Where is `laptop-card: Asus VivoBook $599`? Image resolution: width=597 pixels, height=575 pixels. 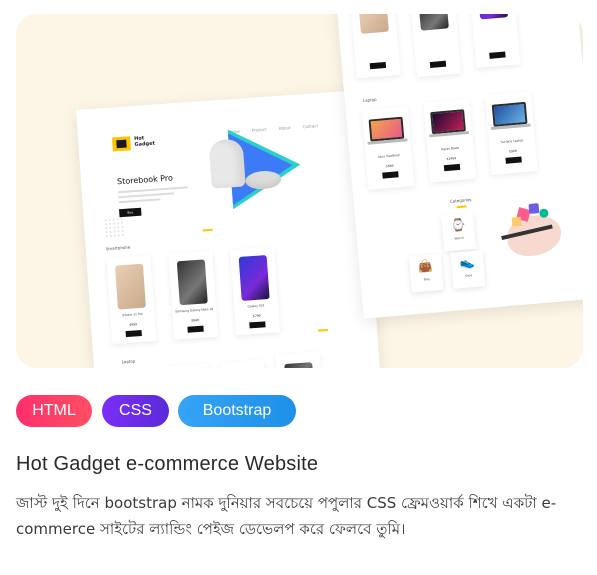 laptop-card: Asus VivoBook $599 is located at coordinates (388, 148).